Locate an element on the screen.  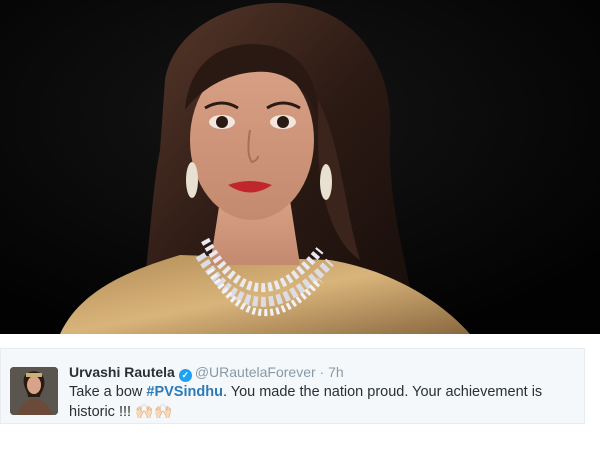
user-handle: @URautelaForever is located at coordinates (255, 372).